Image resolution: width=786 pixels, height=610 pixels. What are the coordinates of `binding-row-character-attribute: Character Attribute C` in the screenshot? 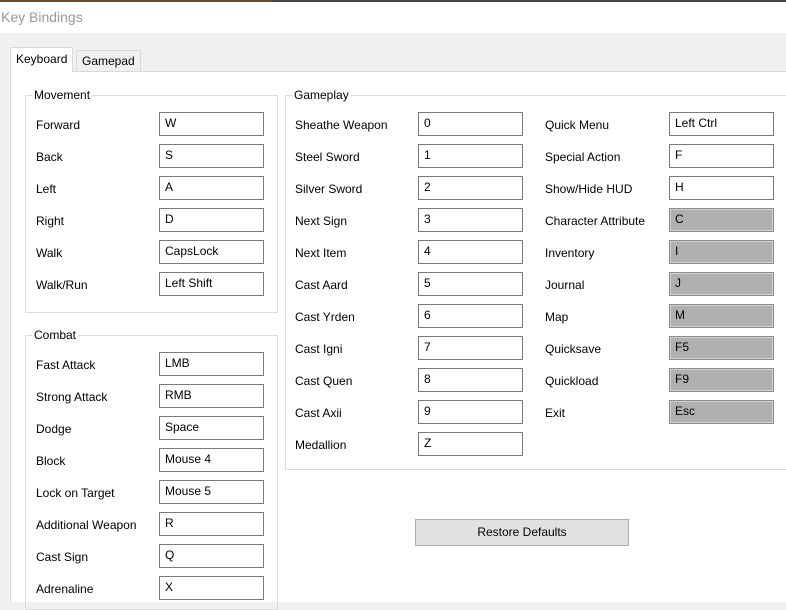 It's located at (659, 221).